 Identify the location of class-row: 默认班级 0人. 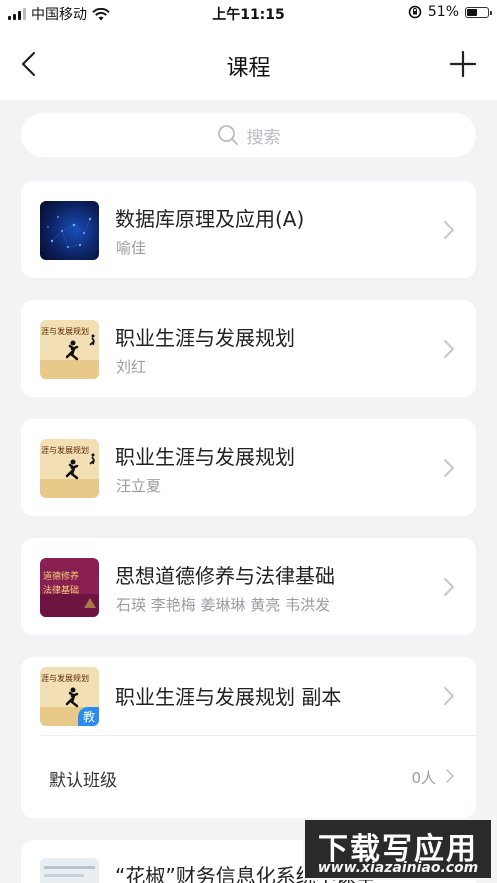
(248, 777).